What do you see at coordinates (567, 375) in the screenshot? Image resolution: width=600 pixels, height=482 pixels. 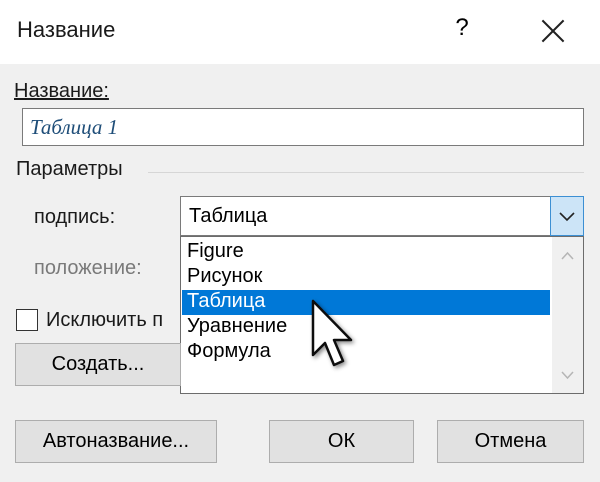 I see `scroll-down-icon` at bounding box center [567, 375].